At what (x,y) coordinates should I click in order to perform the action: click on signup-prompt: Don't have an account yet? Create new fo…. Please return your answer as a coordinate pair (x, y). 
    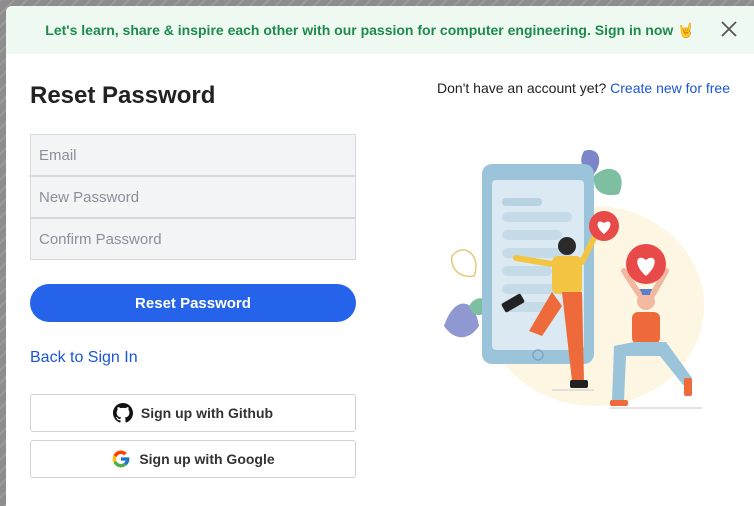
    Looking at the image, I should click on (583, 88).